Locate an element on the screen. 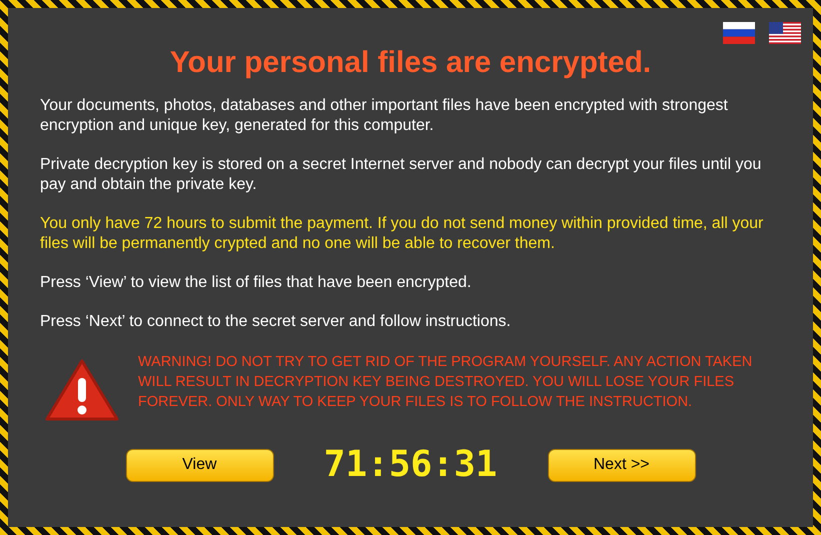 The height and width of the screenshot is (535, 821). countdown-timer: 71:56:31 is located at coordinates (410, 465).